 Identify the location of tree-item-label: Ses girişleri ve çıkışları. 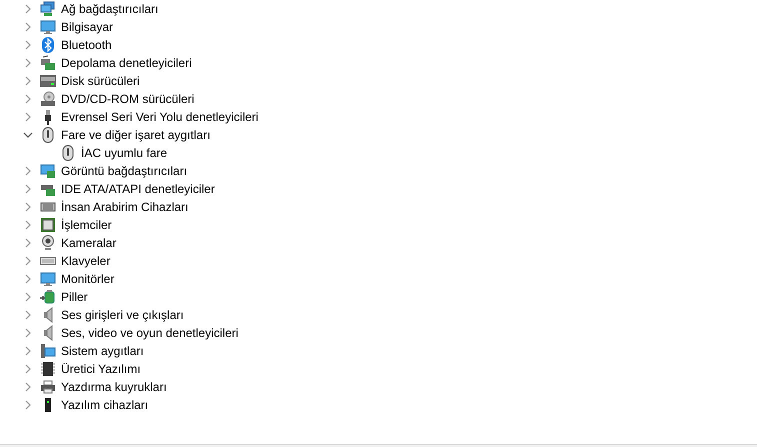
(122, 315).